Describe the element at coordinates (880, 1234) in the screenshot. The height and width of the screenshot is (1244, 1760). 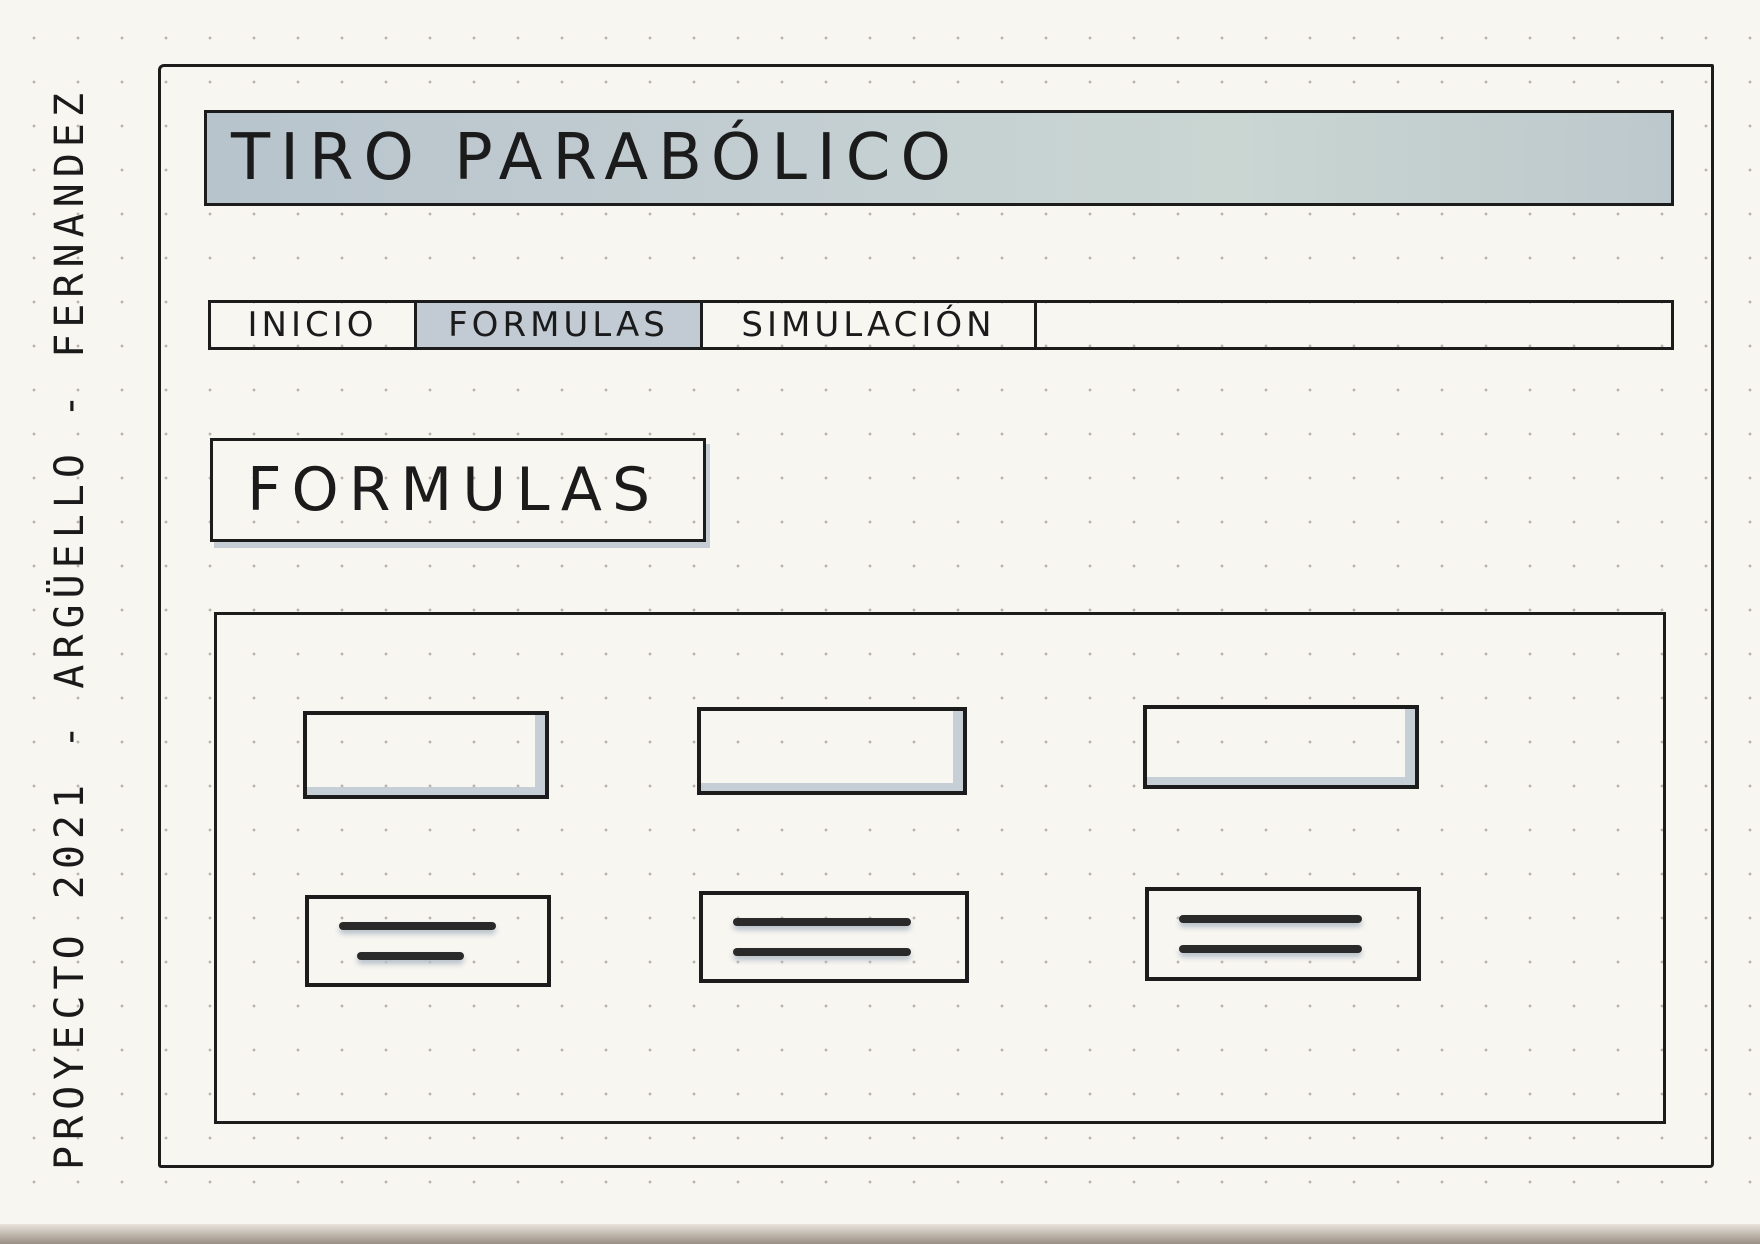
I see `desk-edge` at that location.